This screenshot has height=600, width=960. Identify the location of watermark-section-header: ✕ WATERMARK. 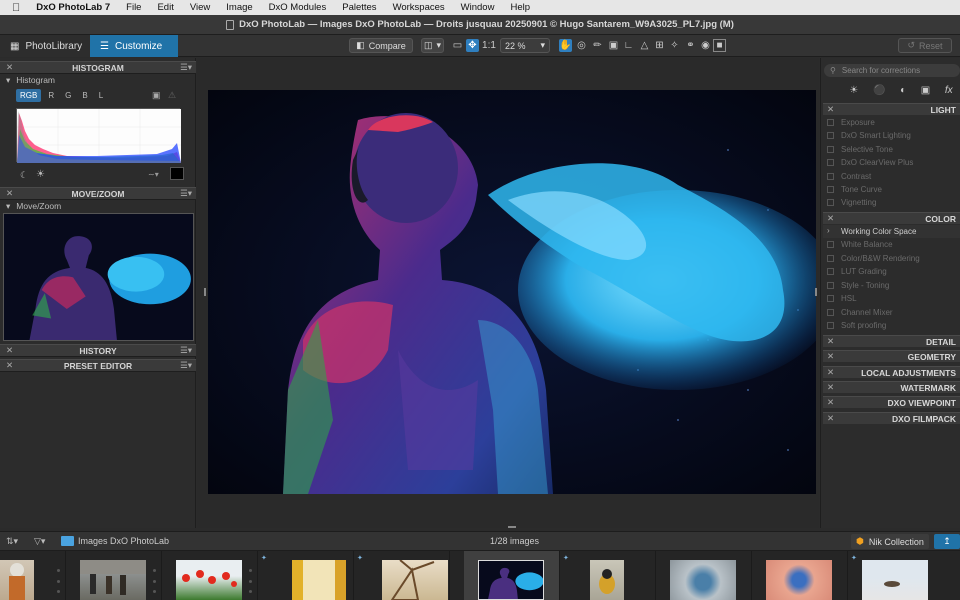
(891, 387).